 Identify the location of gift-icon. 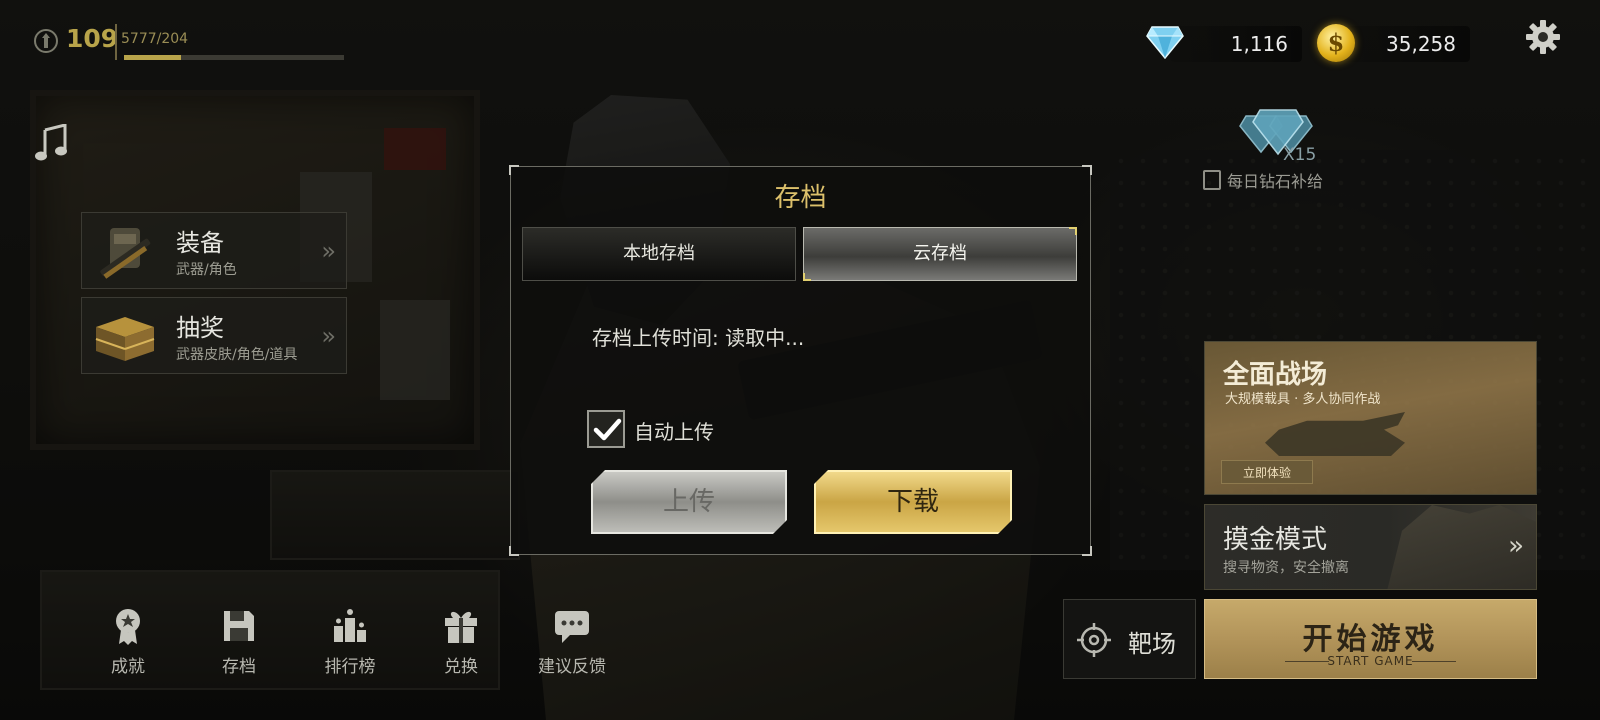
(461, 627).